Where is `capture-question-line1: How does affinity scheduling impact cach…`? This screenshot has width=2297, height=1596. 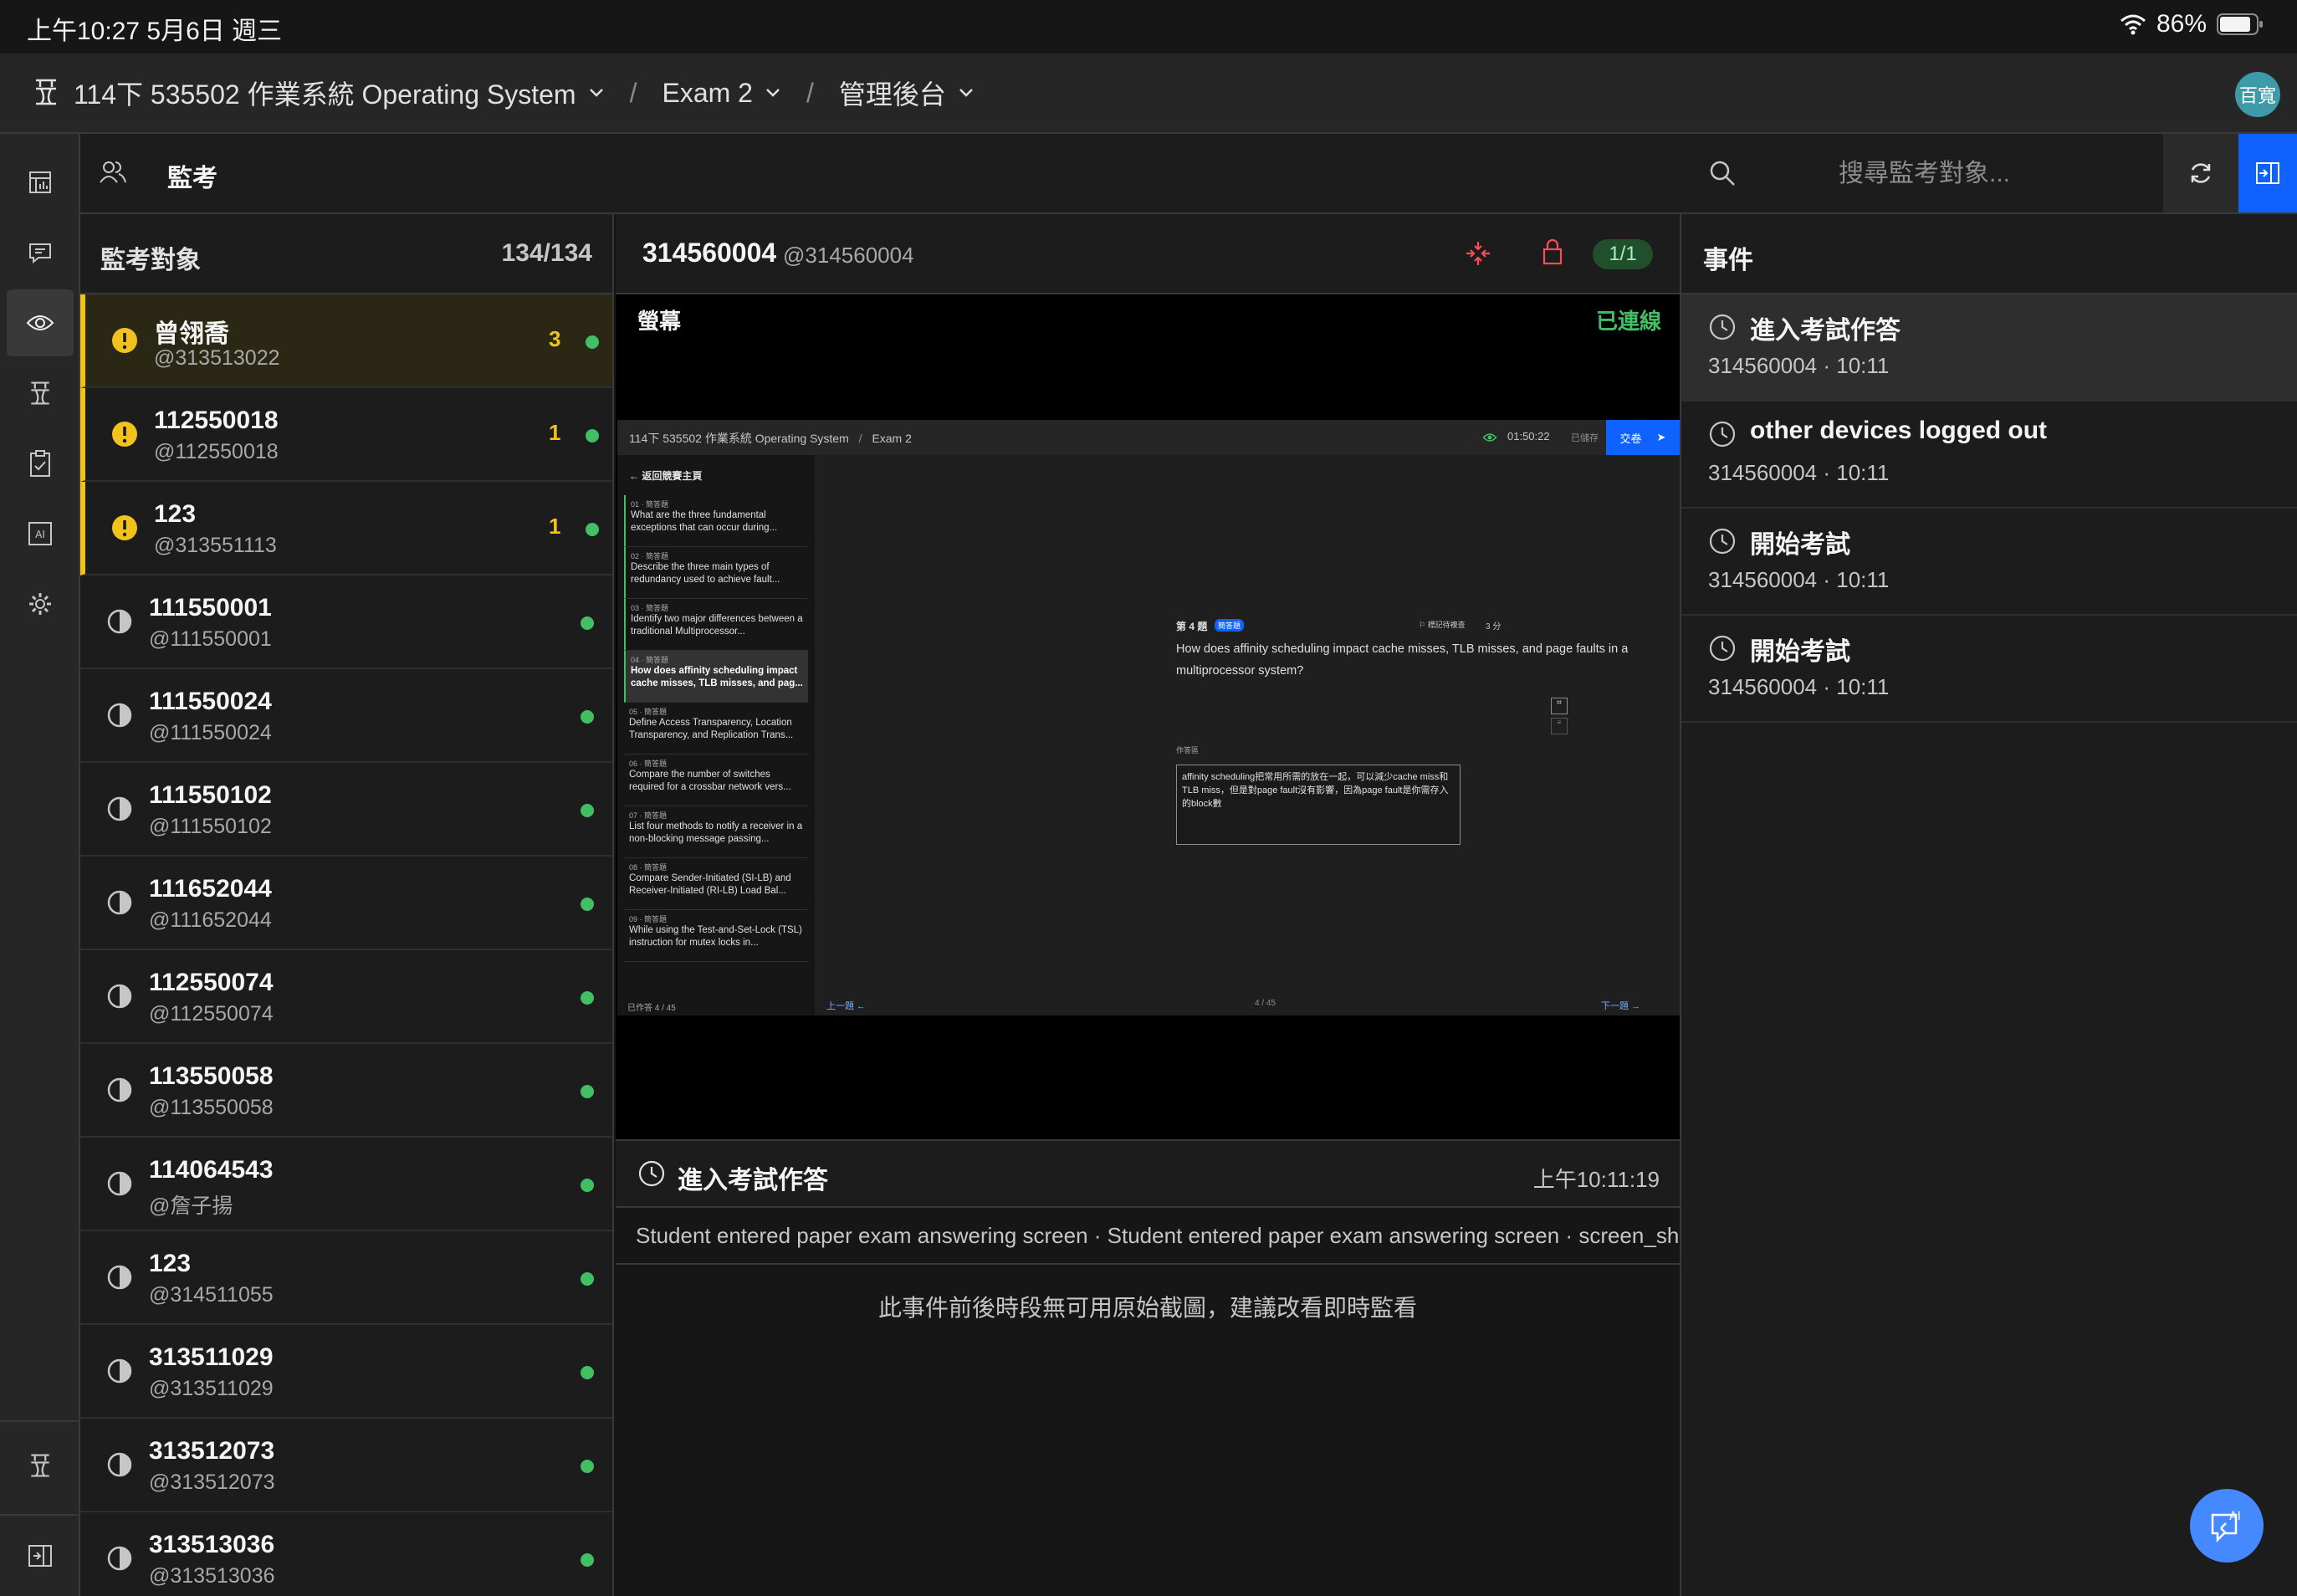 capture-question-line1: How does affinity scheduling impact cach… is located at coordinates (1402, 649).